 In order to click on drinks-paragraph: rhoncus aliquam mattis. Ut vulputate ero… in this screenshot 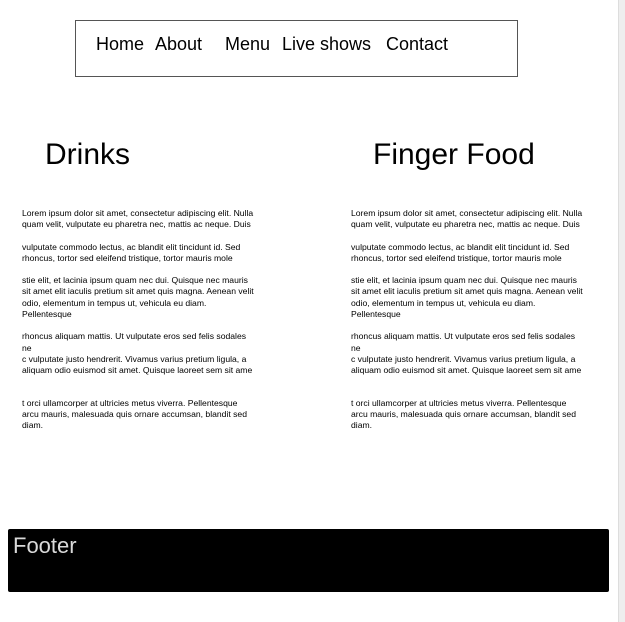, I will do `click(134, 342)`.